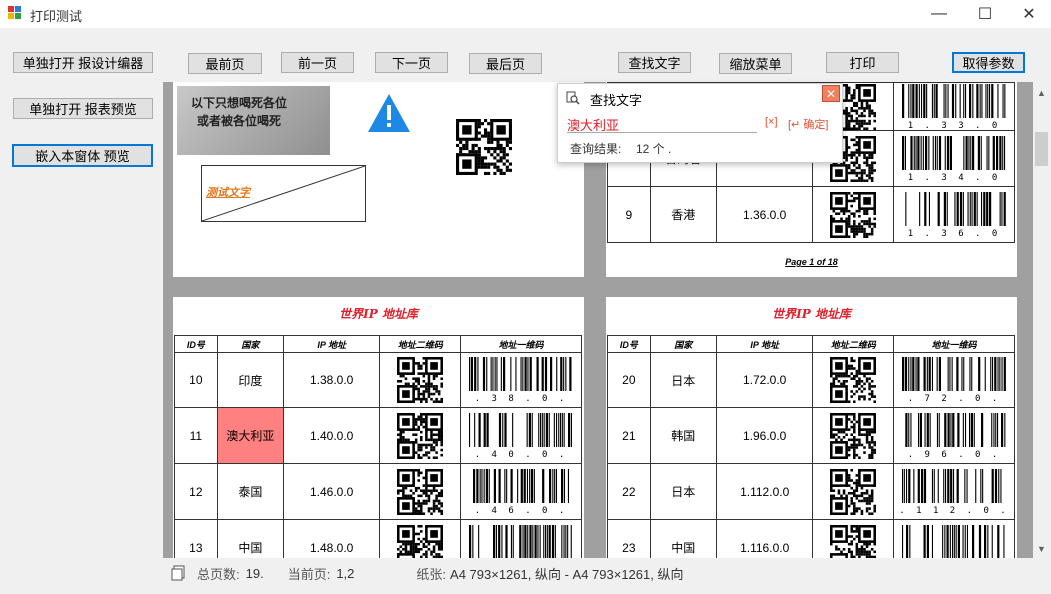  What do you see at coordinates (954, 491) in the screenshot?
I see `barcode: 1 . 1 1 2 . 0 . 0` at bounding box center [954, 491].